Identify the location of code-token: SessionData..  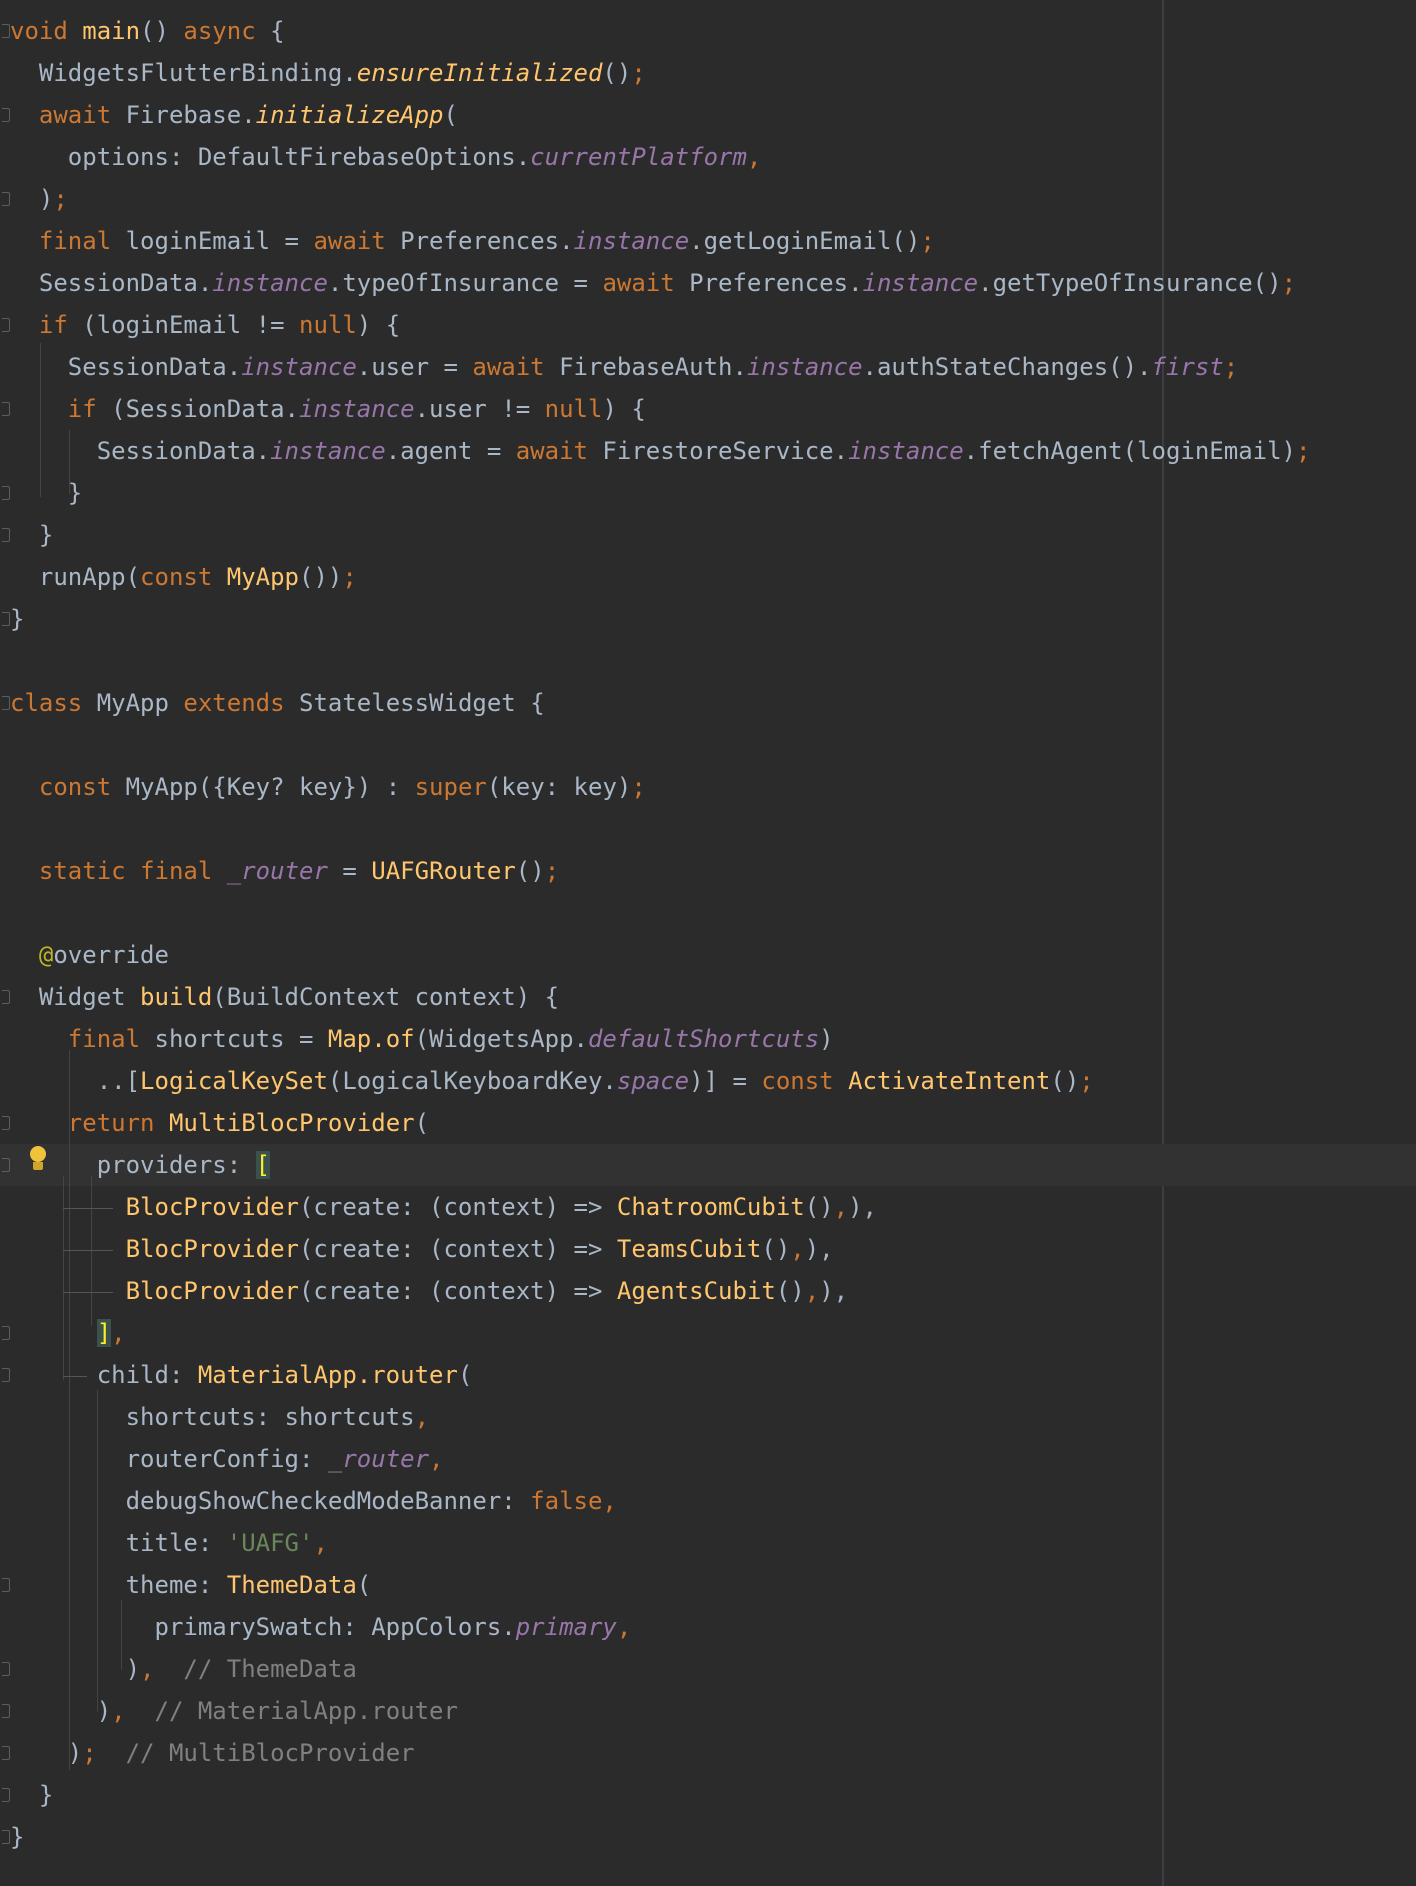
(111, 283).